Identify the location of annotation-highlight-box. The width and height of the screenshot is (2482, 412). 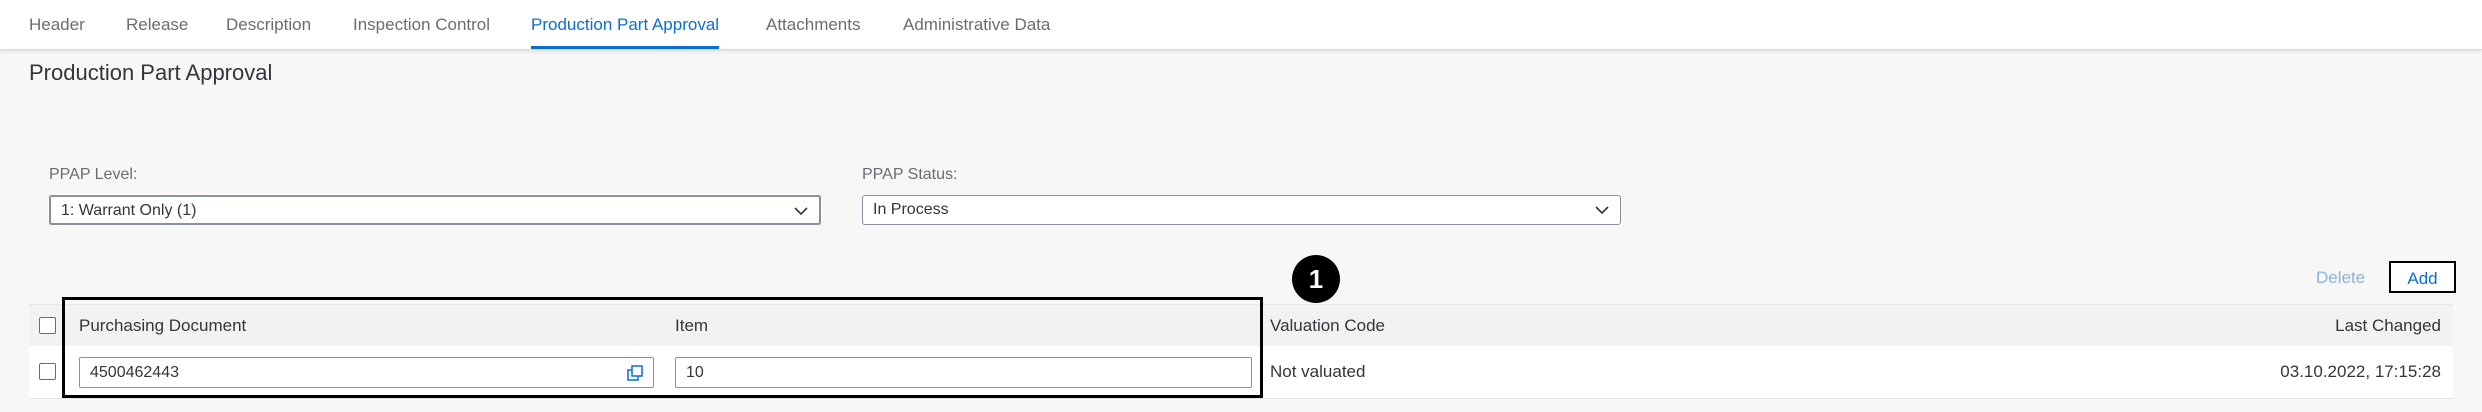
(662, 347).